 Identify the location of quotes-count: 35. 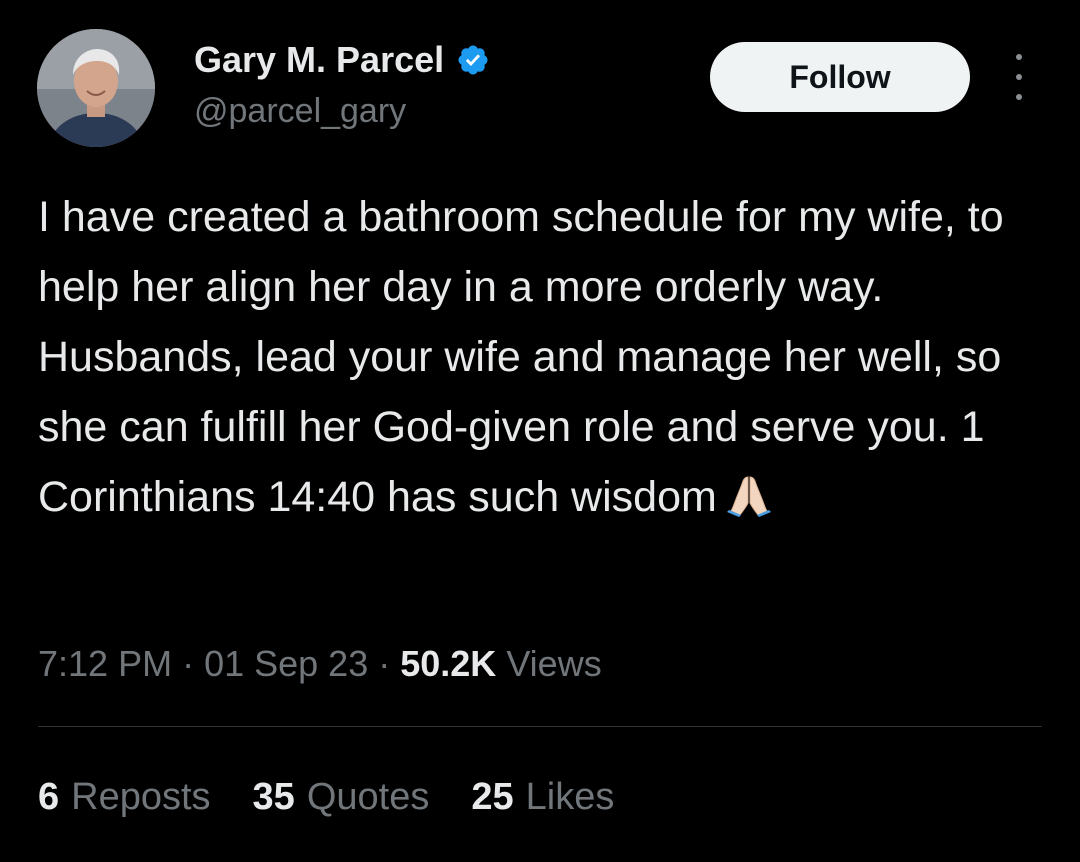
(273, 796).